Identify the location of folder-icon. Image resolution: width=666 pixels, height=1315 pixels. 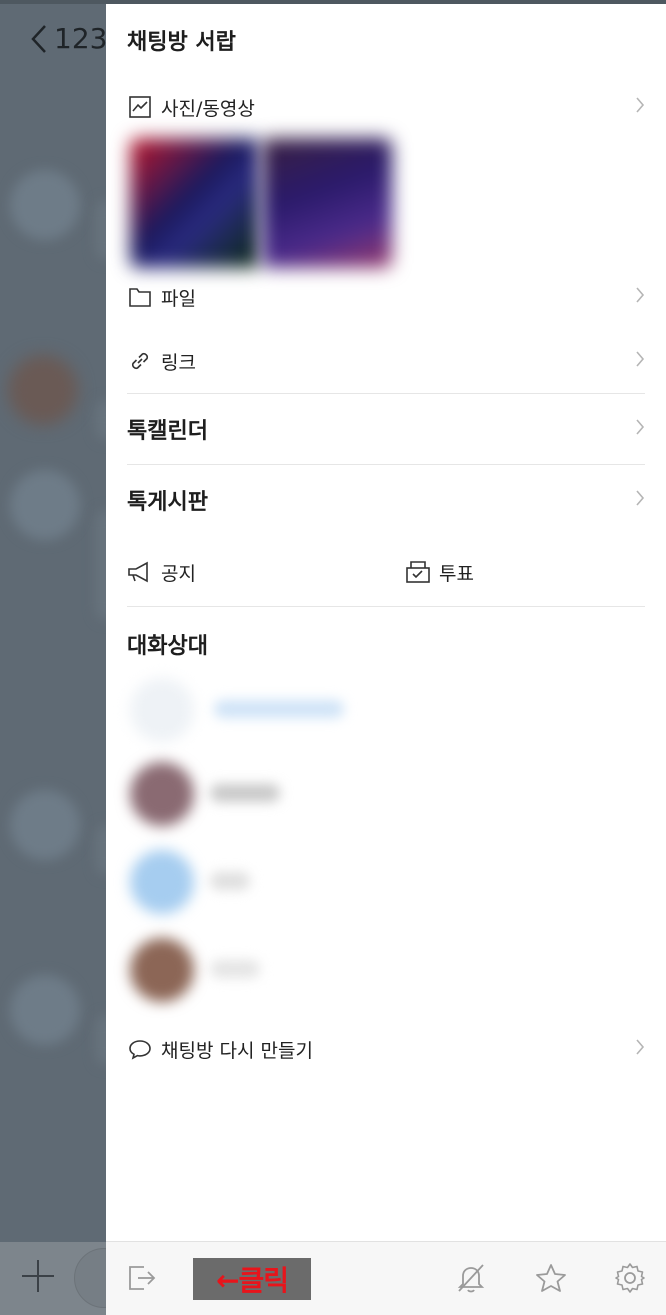
(140, 297).